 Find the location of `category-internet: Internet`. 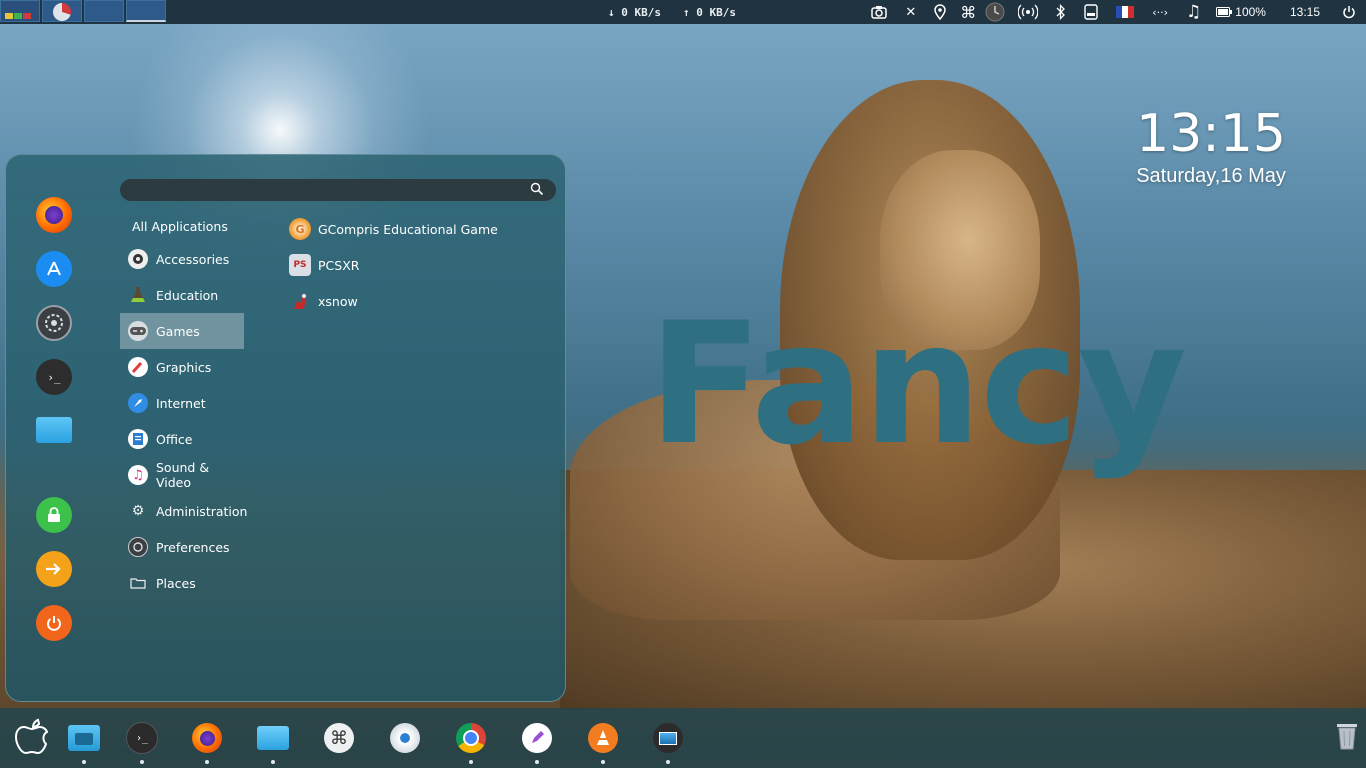

category-internet: Internet is located at coordinates (182, 403).